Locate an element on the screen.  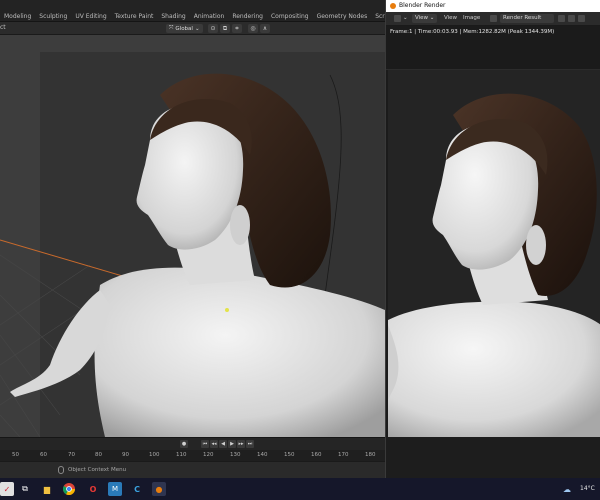
fake-user-icon is located at coordinates (561, 18).